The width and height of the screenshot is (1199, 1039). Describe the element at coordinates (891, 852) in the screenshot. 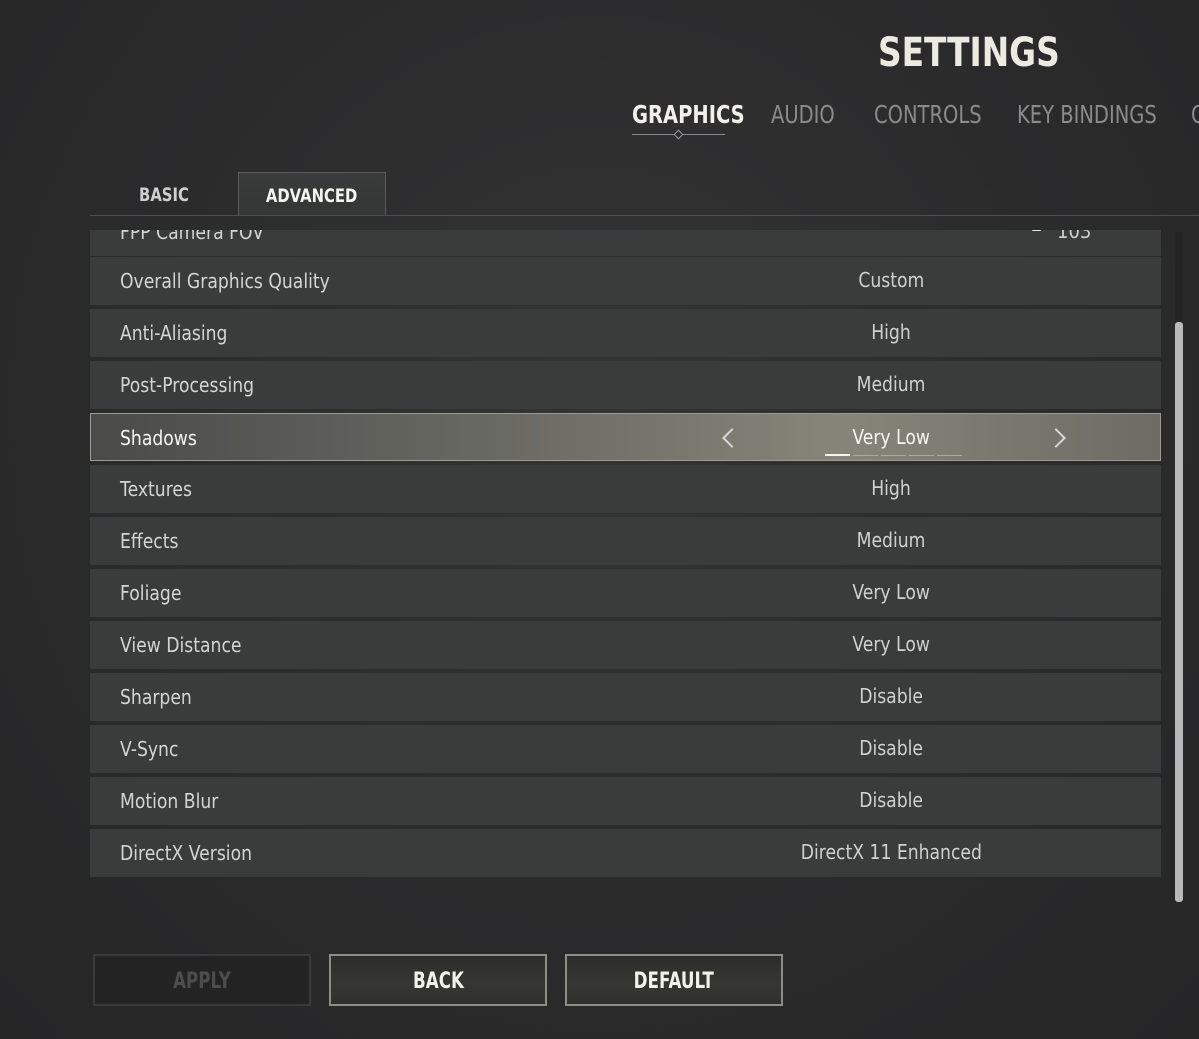

I see `setting-value: DirectX 11 Enhanced` at that location.